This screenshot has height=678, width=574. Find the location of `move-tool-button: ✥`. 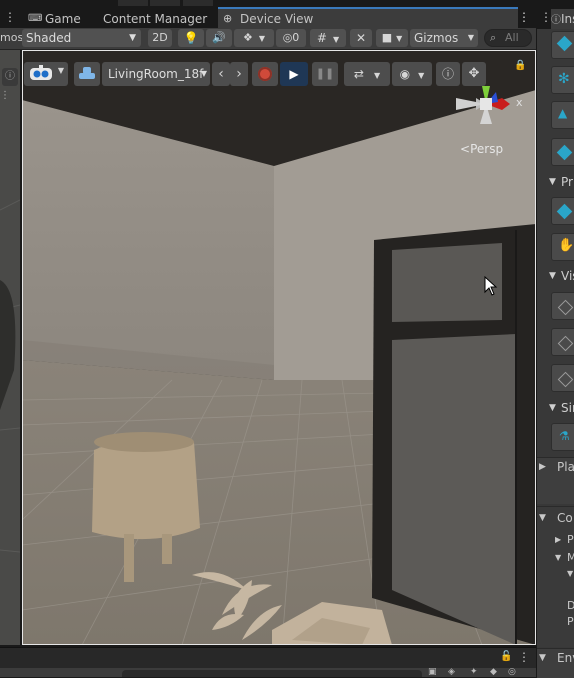

move-tool-button: ✥ is located at coordinates (474, 74).